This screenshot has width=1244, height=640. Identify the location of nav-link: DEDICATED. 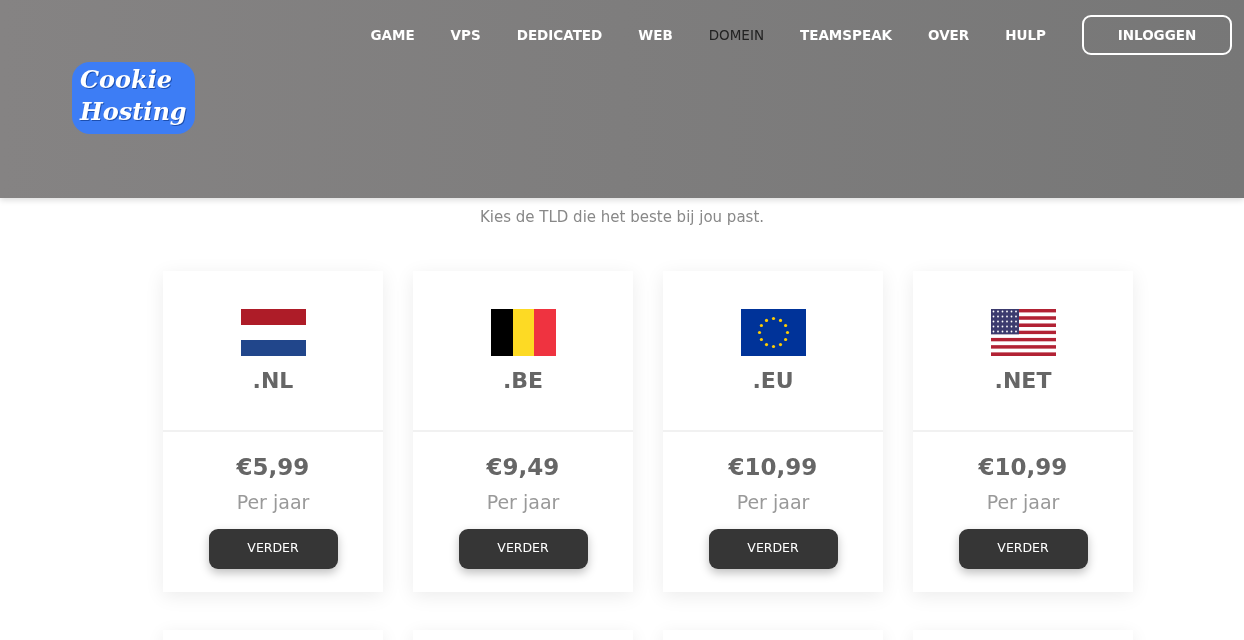
(559, 35).